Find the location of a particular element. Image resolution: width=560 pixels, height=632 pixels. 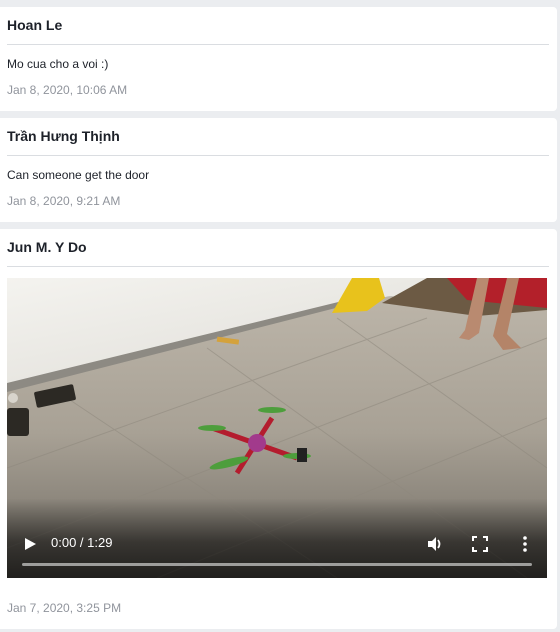

timestamp: Jan 8, 2020, 9:21 AM is located at coordinates (64, 201).